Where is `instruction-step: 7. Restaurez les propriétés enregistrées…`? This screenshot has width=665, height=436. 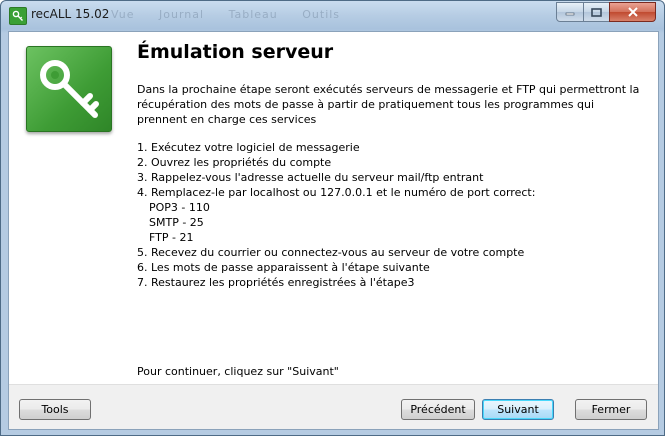 instruction-step: 7. Restaurez les propriétés enregistrées… is located at coordinates (276, 282).